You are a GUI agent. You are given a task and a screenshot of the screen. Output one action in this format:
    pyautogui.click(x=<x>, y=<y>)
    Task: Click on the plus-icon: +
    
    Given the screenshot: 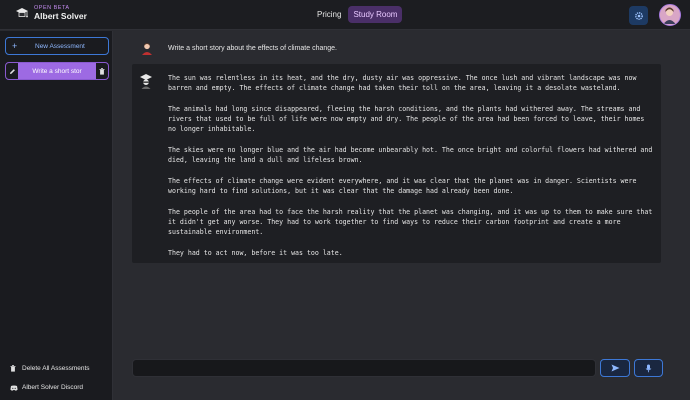 What is the action you would take?
    pyautogui.click(x=15, y=46)
    